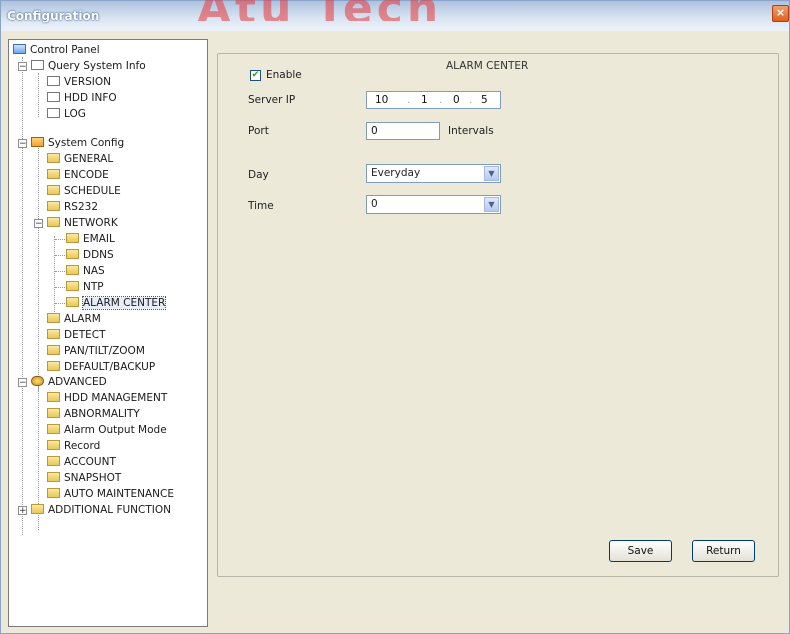 The width and height of the screenshot is (790, 634). I want to click on tree-item-label: ABNORMALITY, so click(102, 414).